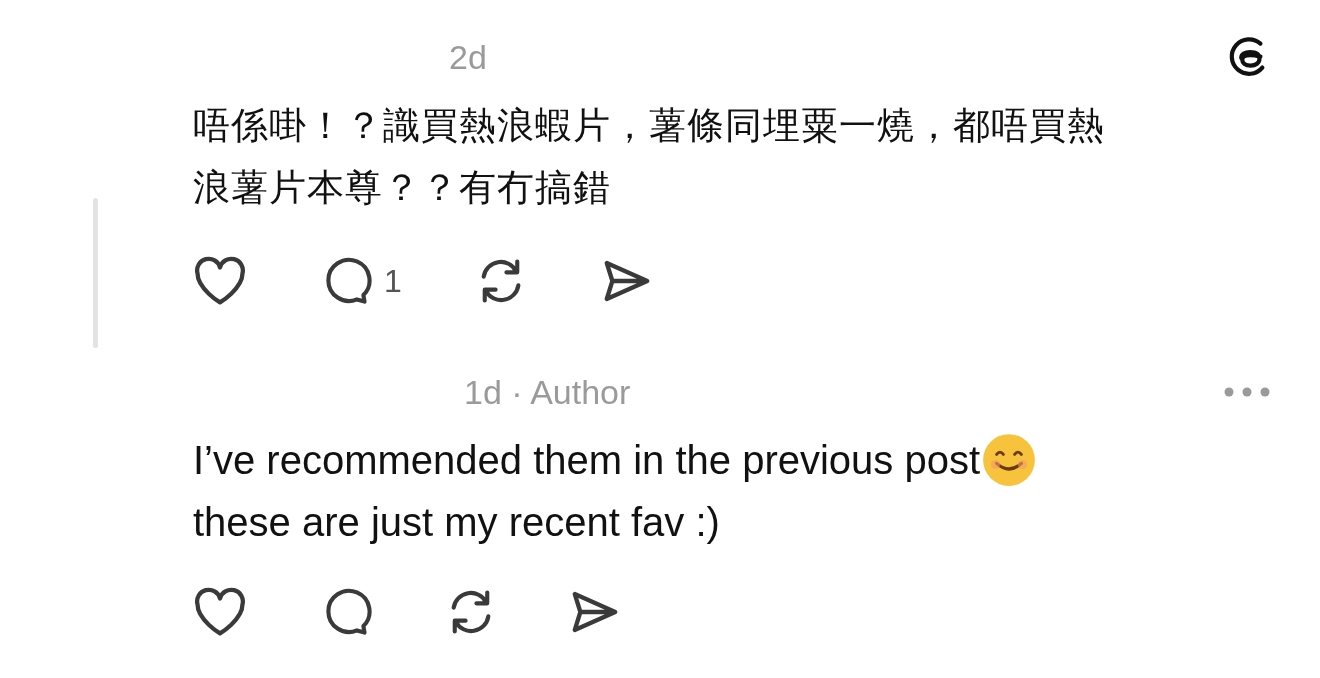 The width and height of the screenshot is (1320, 678). What do you see at coordinates (547, 392) in the screenshot?
I see `comment-meta: 1d · Author` at bounding box center [547, 392].